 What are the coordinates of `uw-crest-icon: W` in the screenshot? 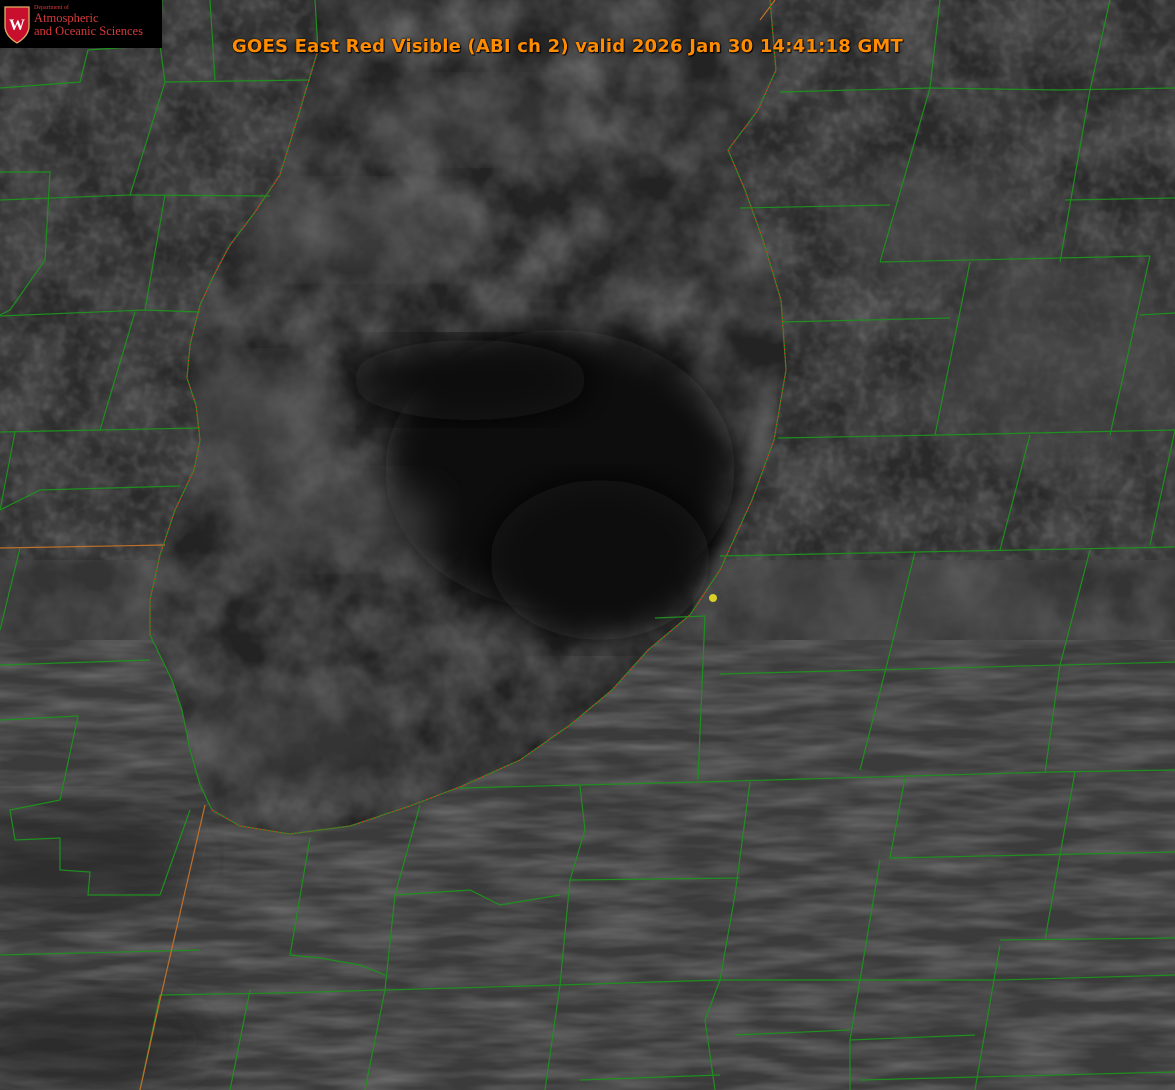 It's located at (17, 25).